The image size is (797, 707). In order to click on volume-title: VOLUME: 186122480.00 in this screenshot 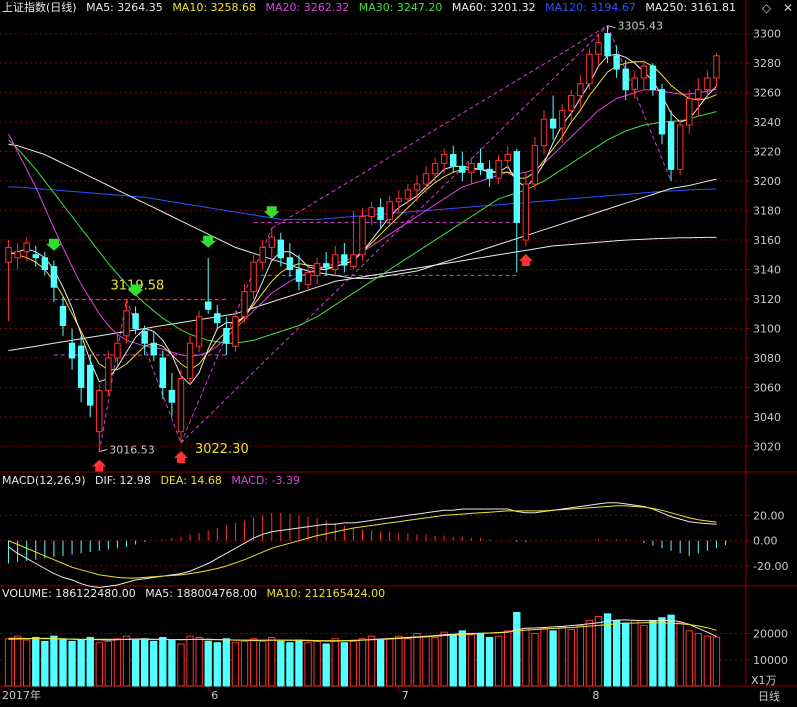, I will do `click(69, 593)`.